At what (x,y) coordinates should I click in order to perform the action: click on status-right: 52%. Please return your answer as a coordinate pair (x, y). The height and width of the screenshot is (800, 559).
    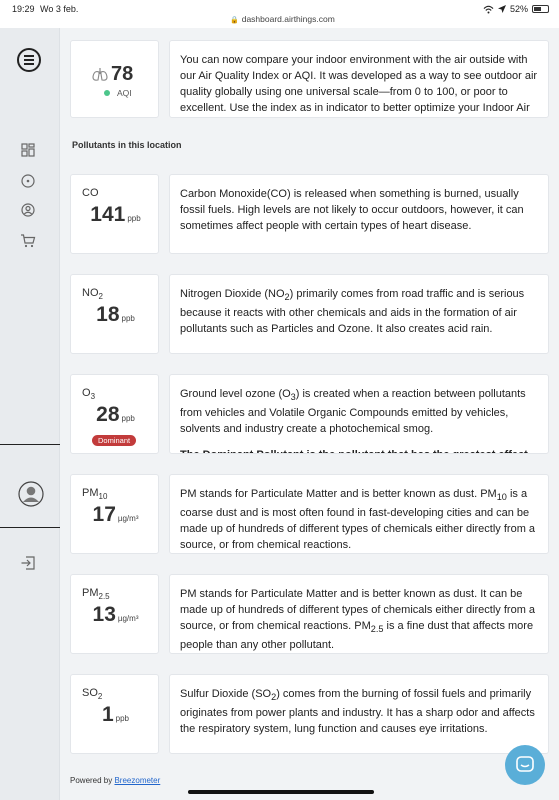
    Looking at the image, I should click on (516, 9).